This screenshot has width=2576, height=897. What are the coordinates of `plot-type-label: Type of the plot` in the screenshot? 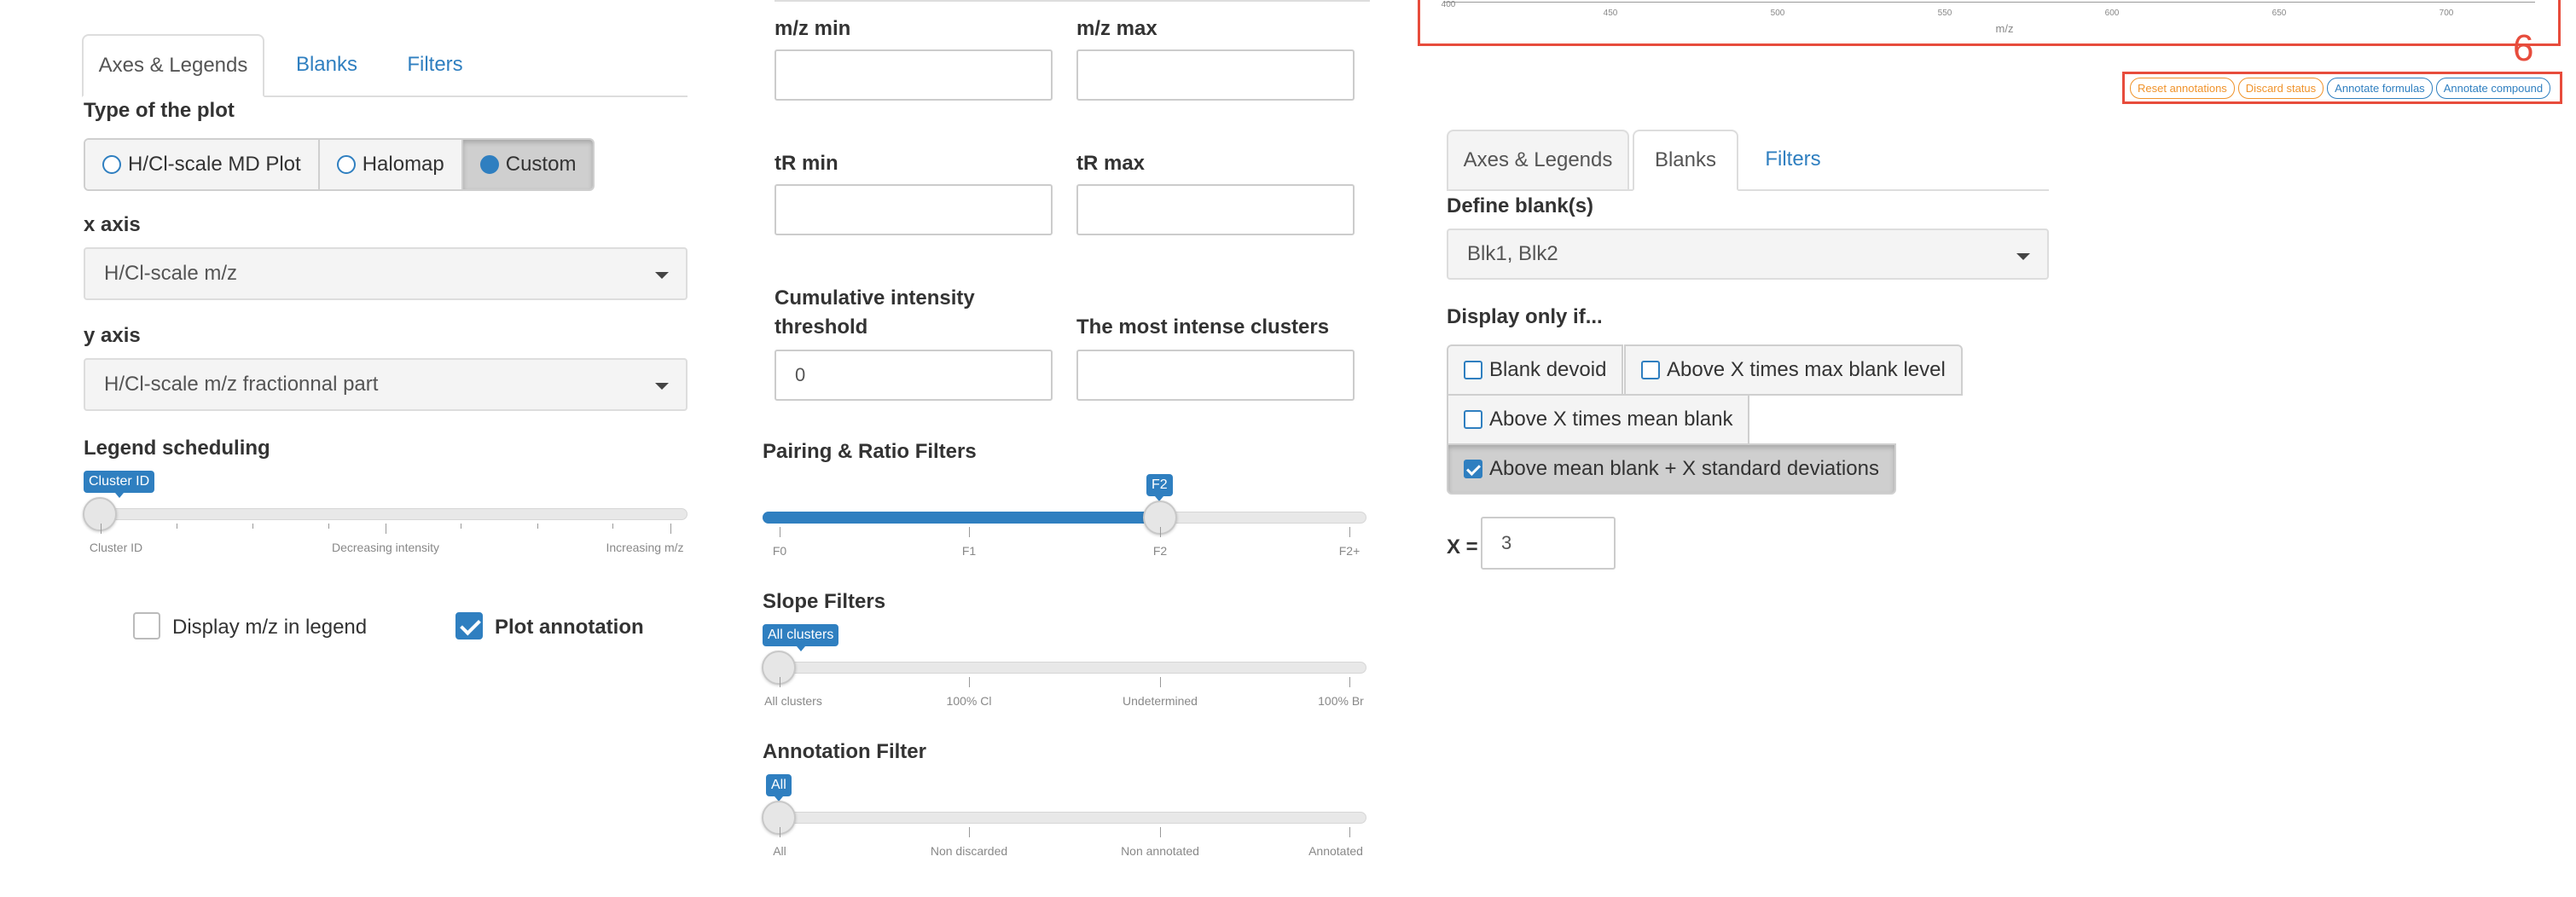 It's located at (159, 110).